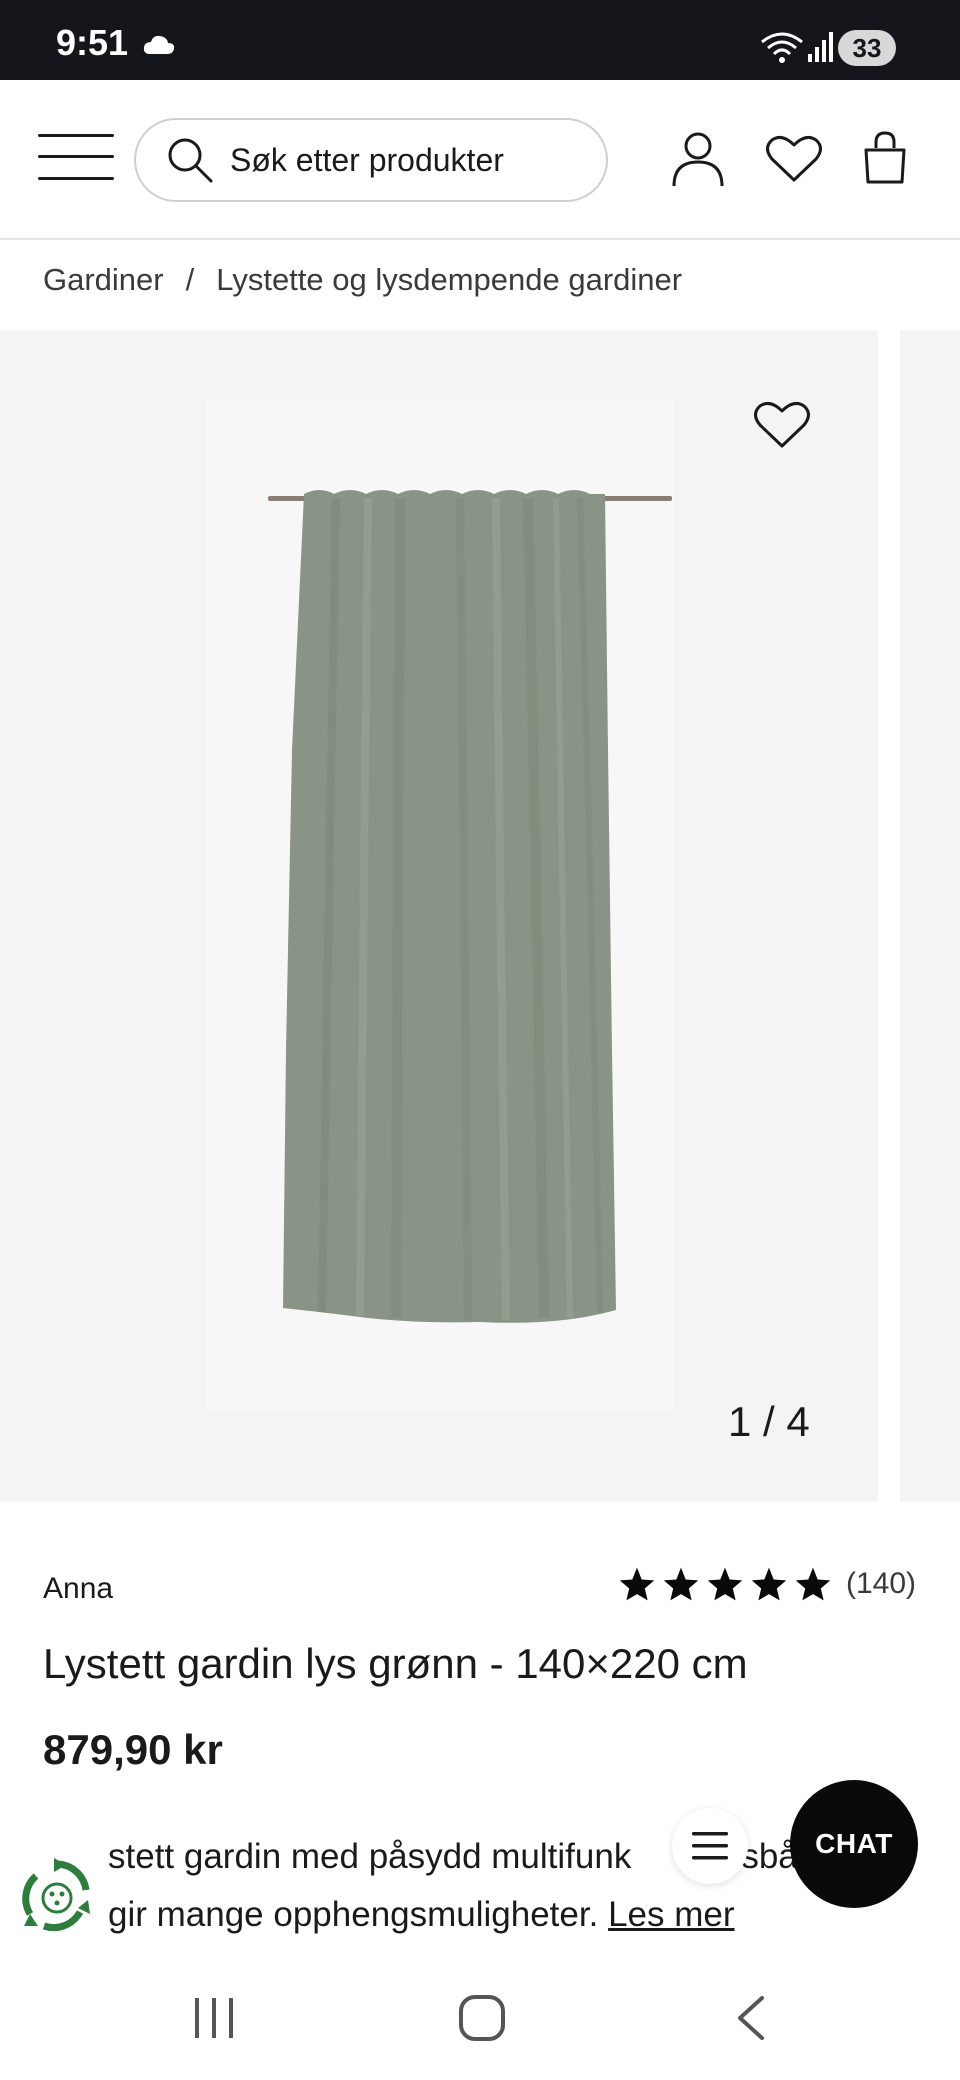 The image size is (960, 2080). What do you see at coordinates (395, 1663) in the screenshot?
I see `product-title: Lystett gardin lys grønn - 140×220 cm` at bounding box center [395, 1663].